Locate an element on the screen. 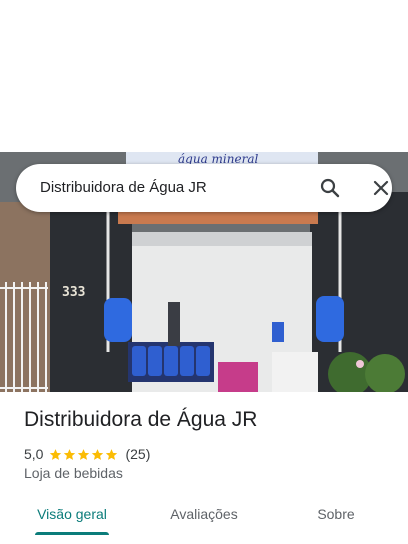 The width and height of the screenshot is (408, 544). search-query: Distribuidora de Água JR is located at coordinates (123, 188).